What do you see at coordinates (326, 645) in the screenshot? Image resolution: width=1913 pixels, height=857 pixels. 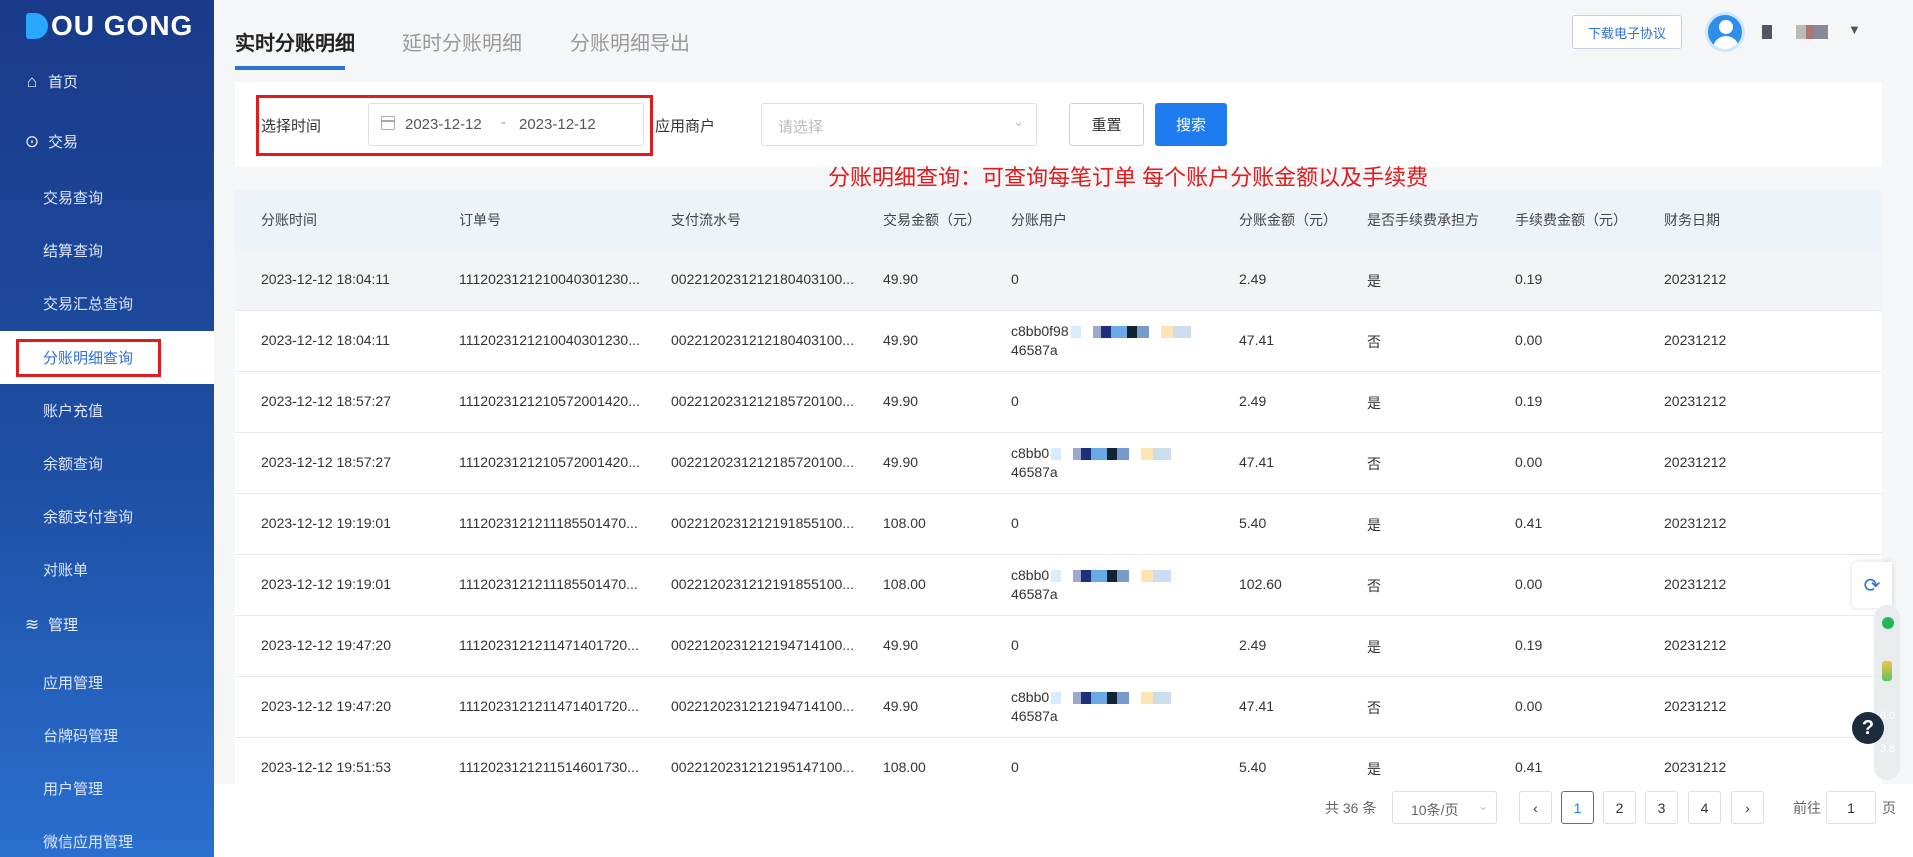 I see `cell-split-time: 2023-12-12 19:47:20` at bounding box center [326, 645].